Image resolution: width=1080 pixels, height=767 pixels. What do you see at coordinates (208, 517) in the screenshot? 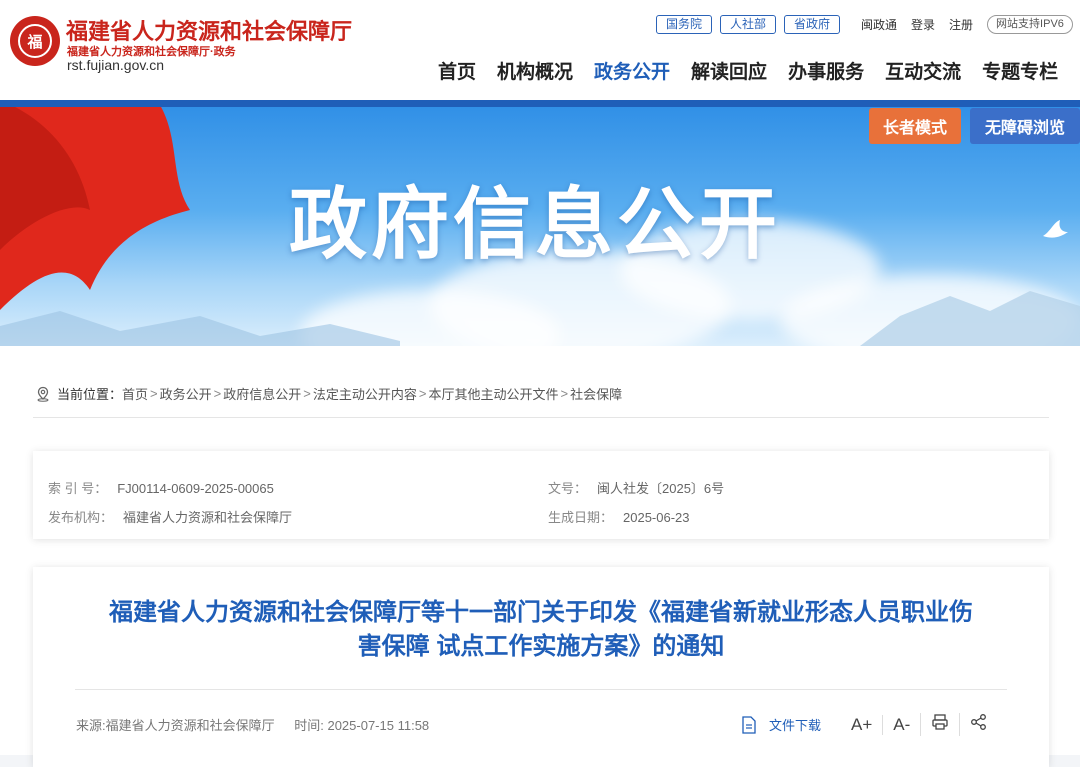
I see `meta-publisher-value: 福建省人力资源和社会保障厅` at bounding box center [208, 517].